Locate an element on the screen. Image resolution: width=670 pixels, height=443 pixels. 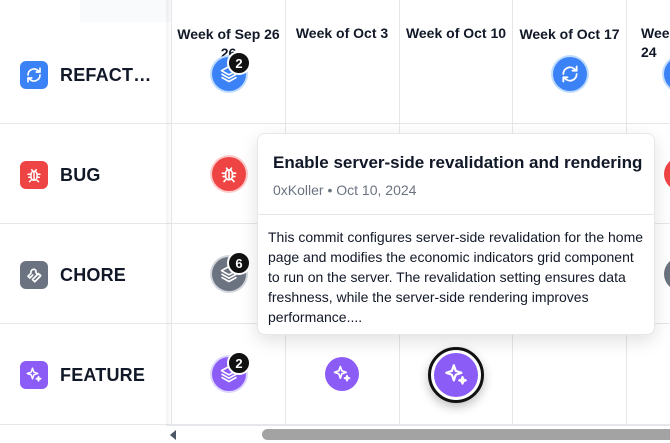
commit-feature-oct3 is located at coordinates (342, 374).